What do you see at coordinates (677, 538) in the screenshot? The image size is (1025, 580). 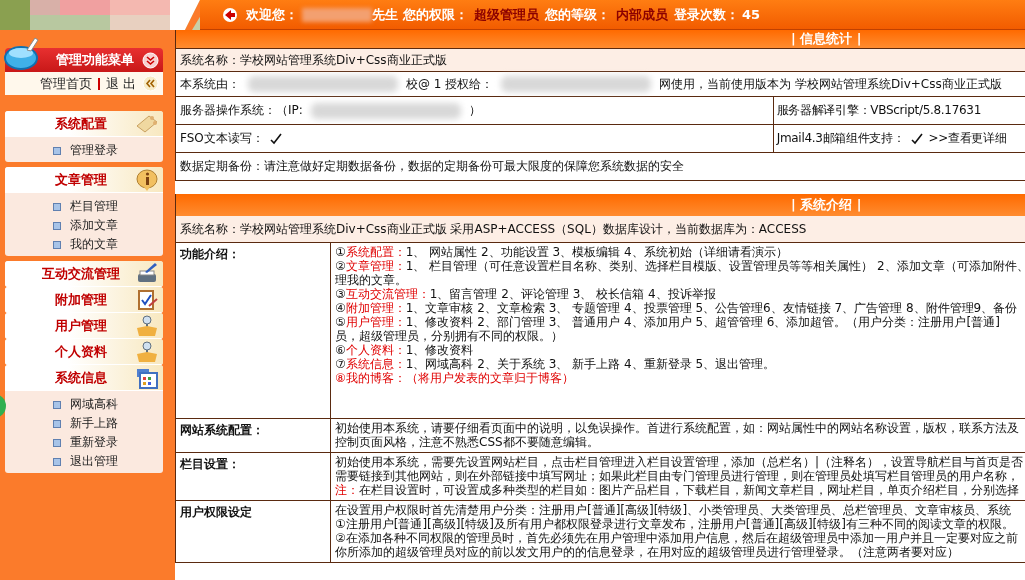 I see `description-line: ②在添加各种不同权限的管理员时，首先必须先在用户管理中添加用户信息，然后在超级管理员中添加一用户并且一定要对应之前` at bounding box center [677, 538].